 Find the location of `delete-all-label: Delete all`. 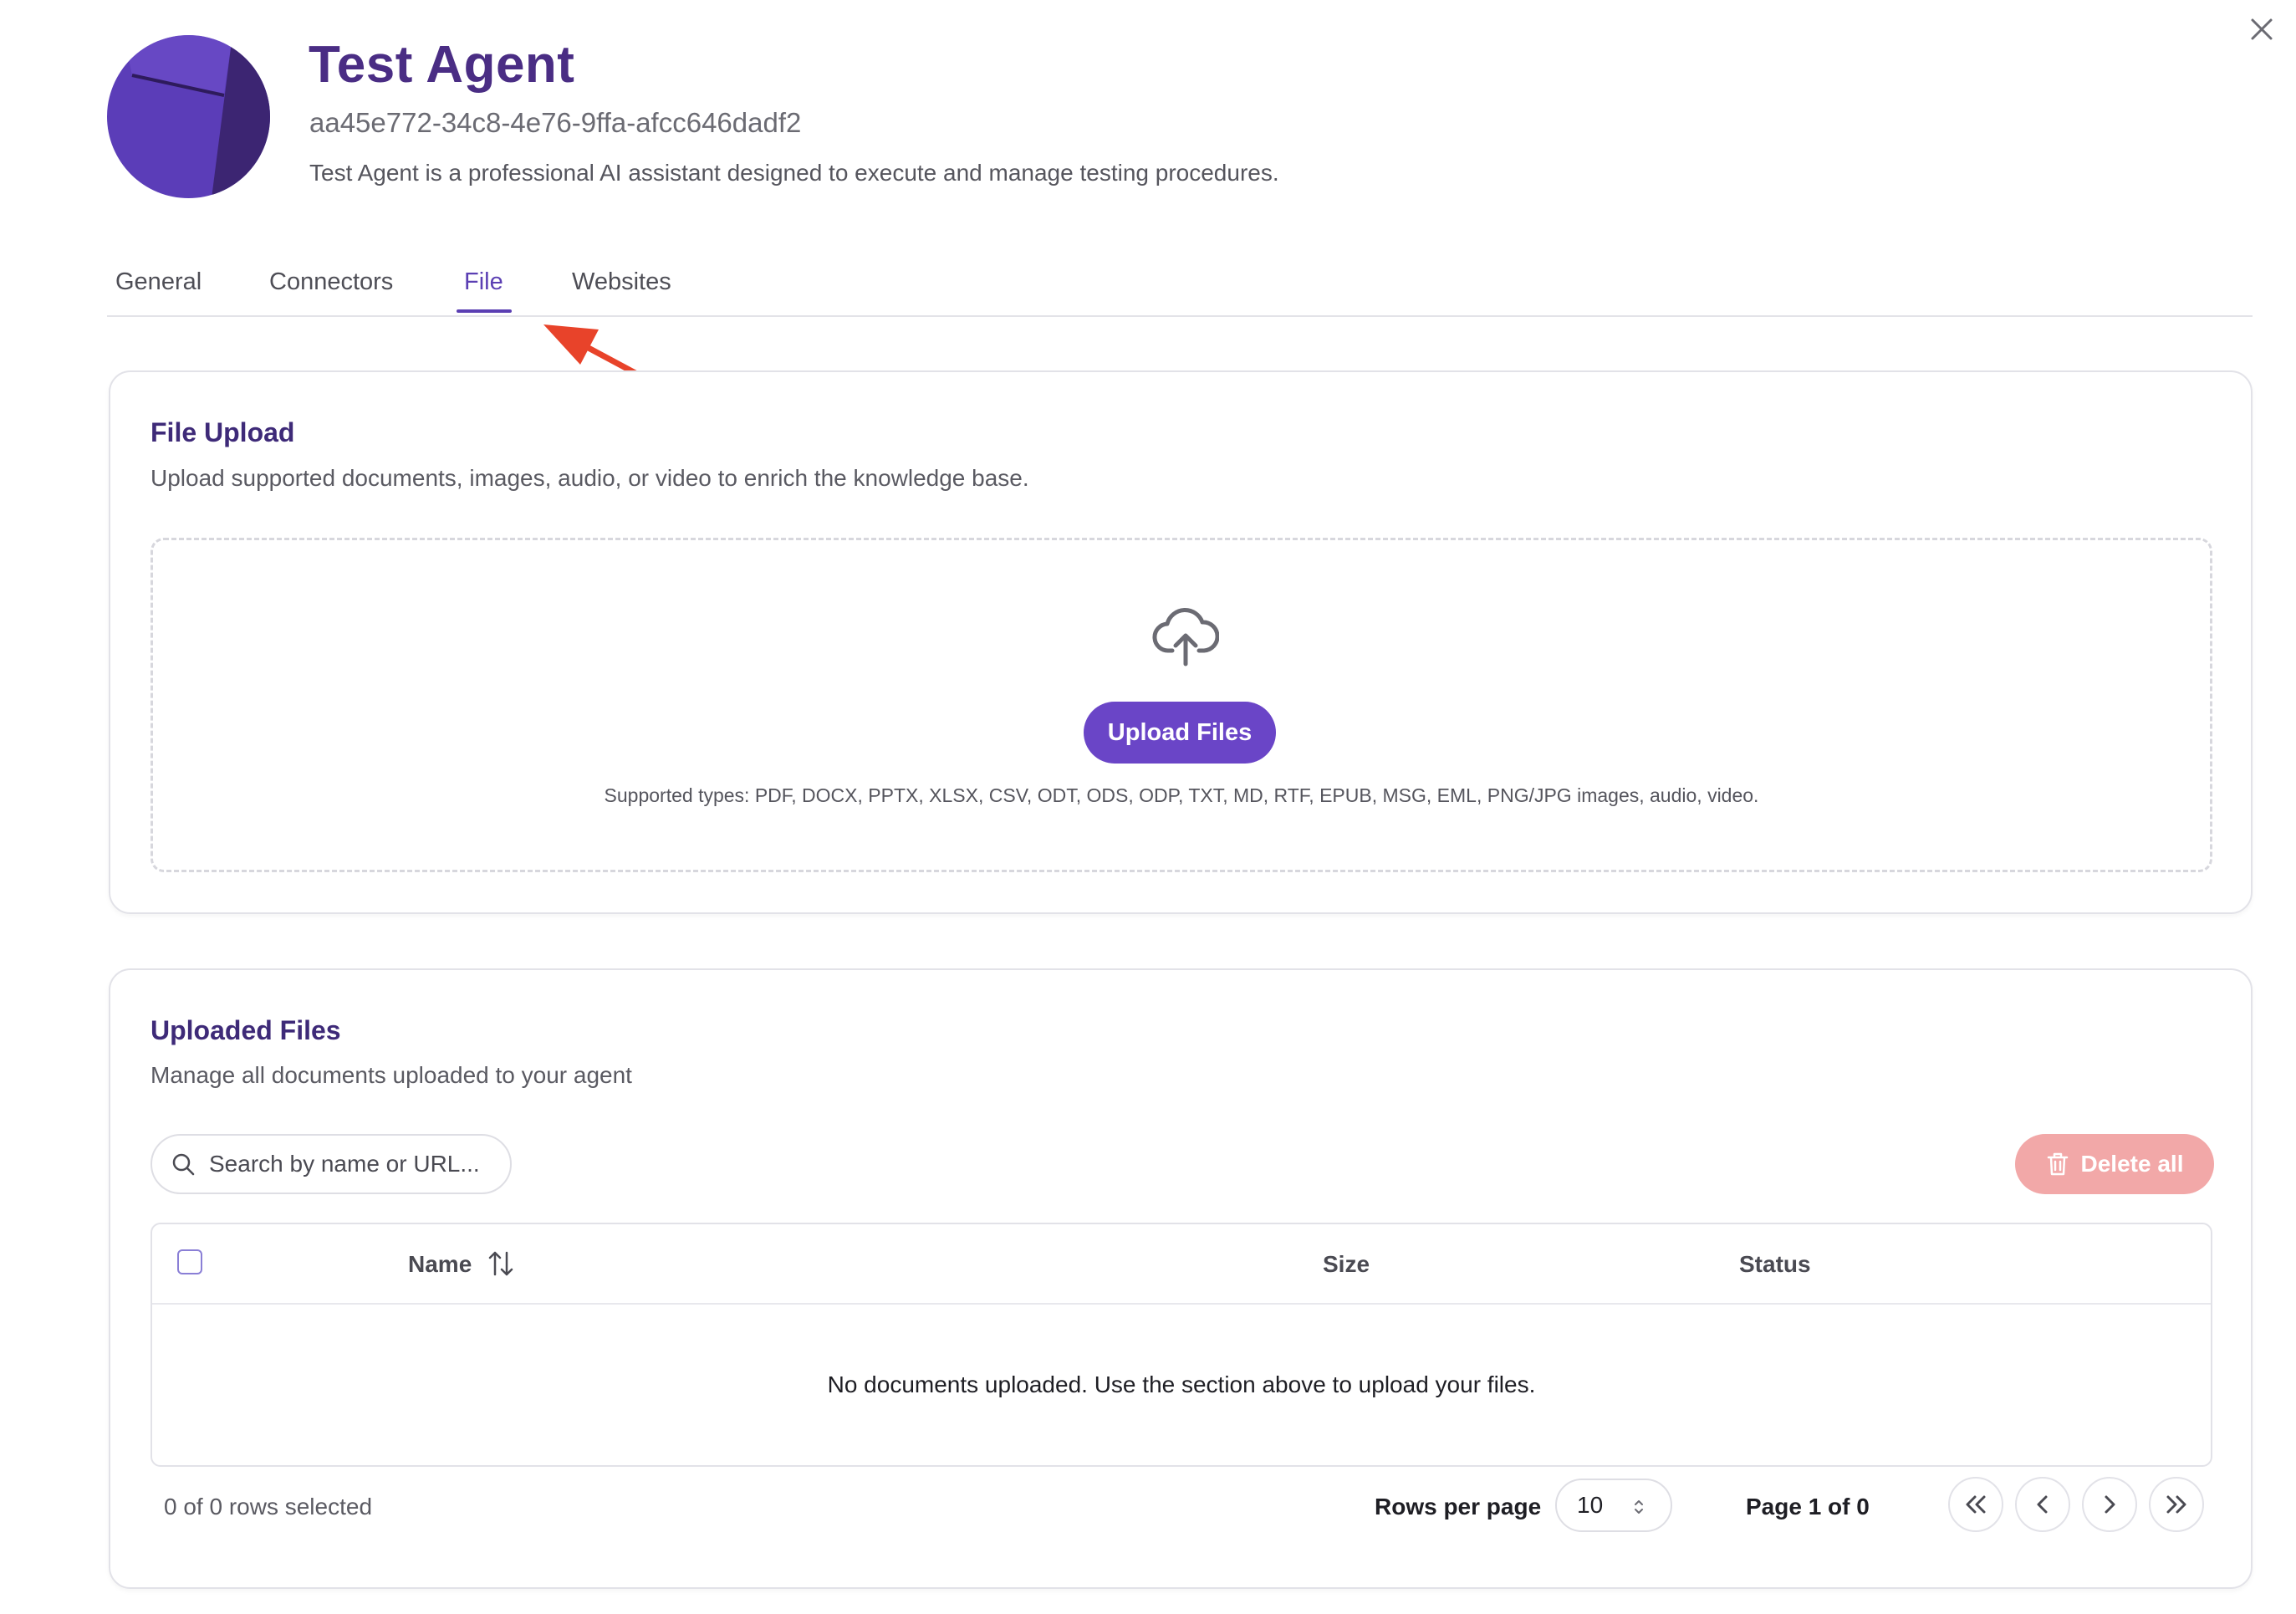

delete-all-label: Delete all is located at coordinates (2132, 1164).